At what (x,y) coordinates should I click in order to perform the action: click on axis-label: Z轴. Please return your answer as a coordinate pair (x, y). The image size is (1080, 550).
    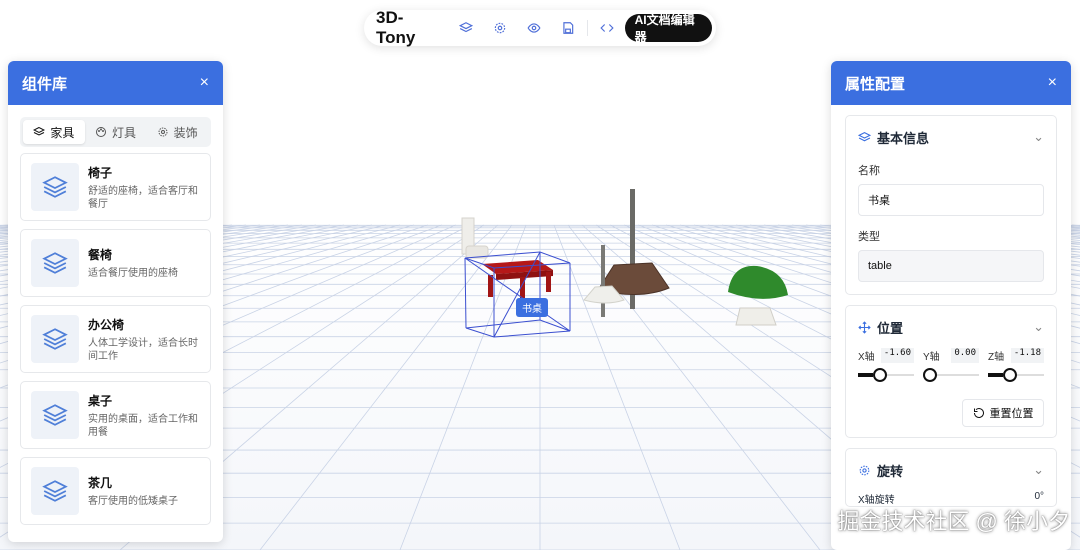
    Looking at the image, I should click on (996, 357).